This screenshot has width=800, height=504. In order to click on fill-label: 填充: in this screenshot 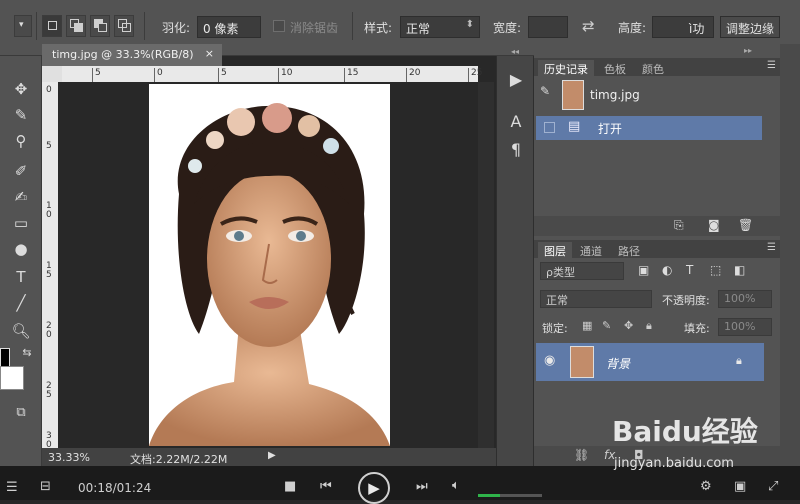, I will do `click(697, 328)`.